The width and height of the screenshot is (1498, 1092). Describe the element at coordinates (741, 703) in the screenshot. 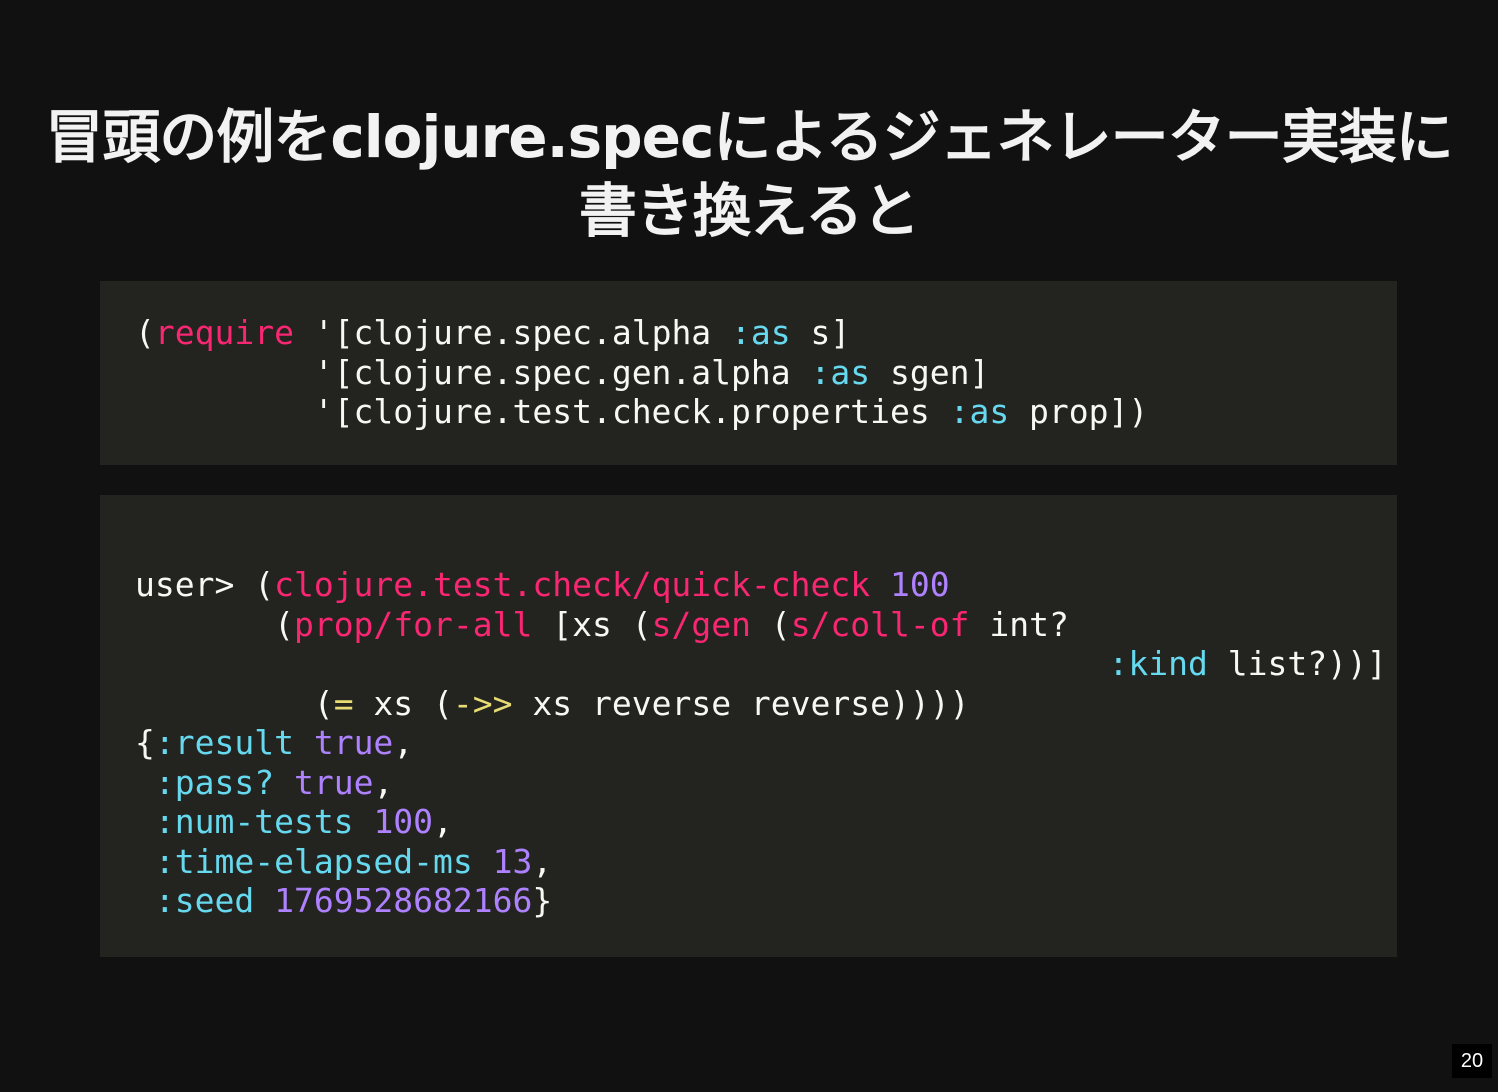

I see `code-token-plain: xs reverse reverse))))` at that location.